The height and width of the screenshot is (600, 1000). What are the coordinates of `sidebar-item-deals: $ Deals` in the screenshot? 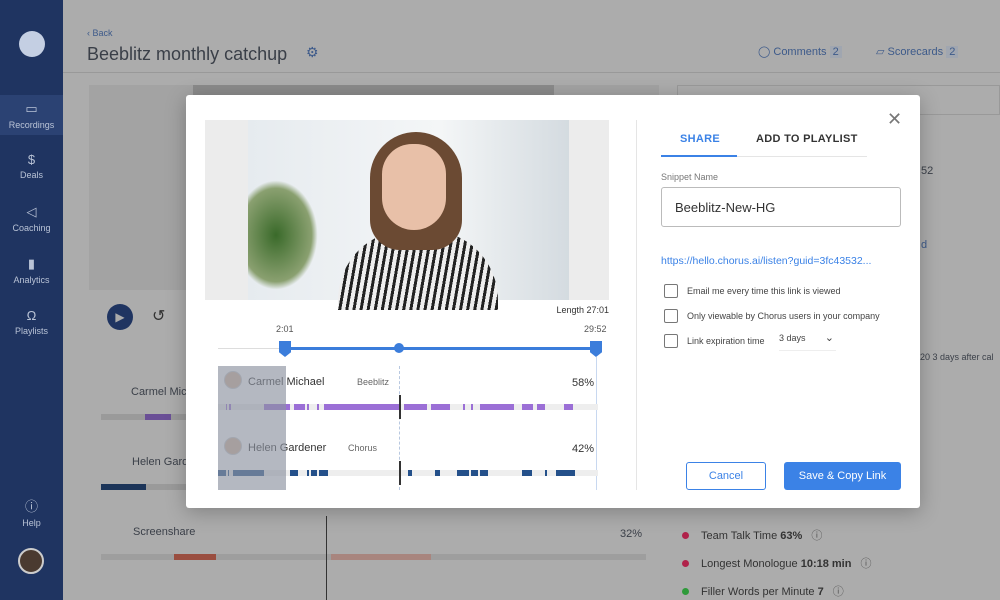 It's located at (31, 166).